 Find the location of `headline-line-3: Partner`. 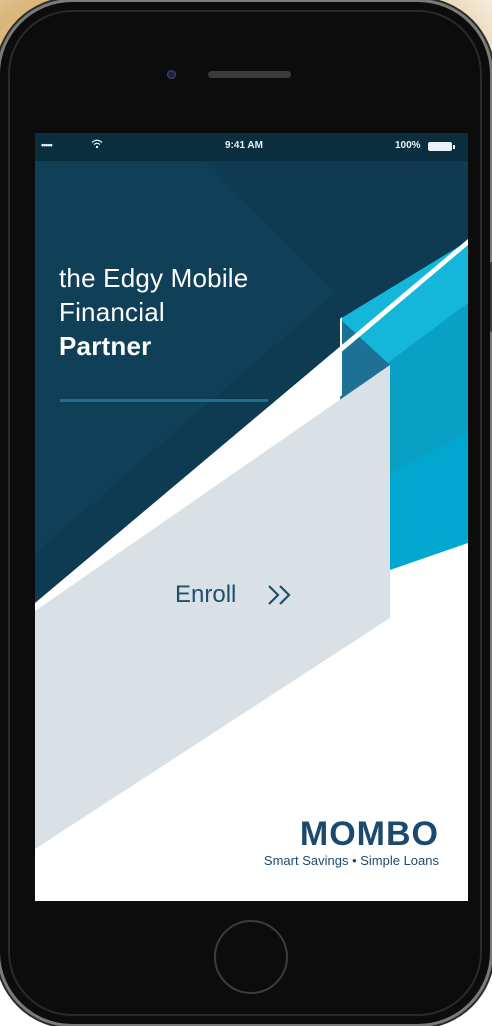

headline-line-3: Partner is located at coordinates (105, 346).